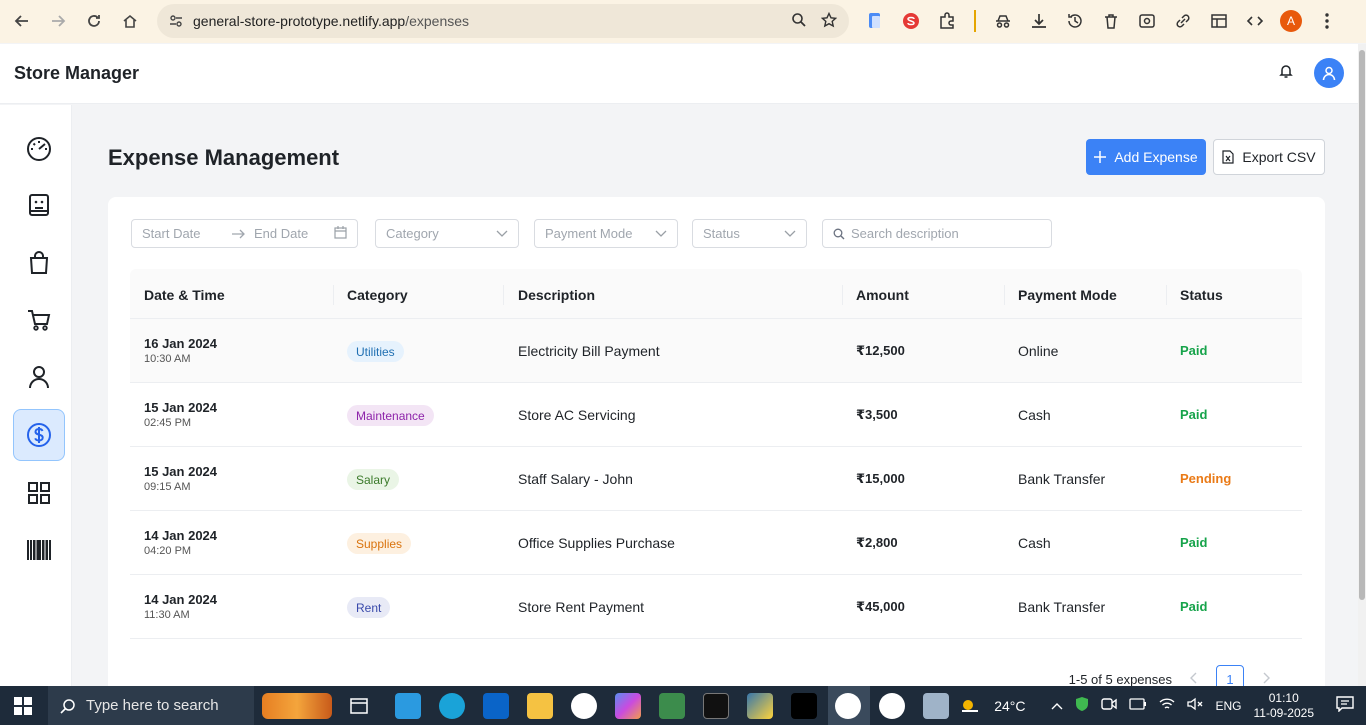  I want to click on header-payment-mode: Payment Mode, so click(1067, 295).